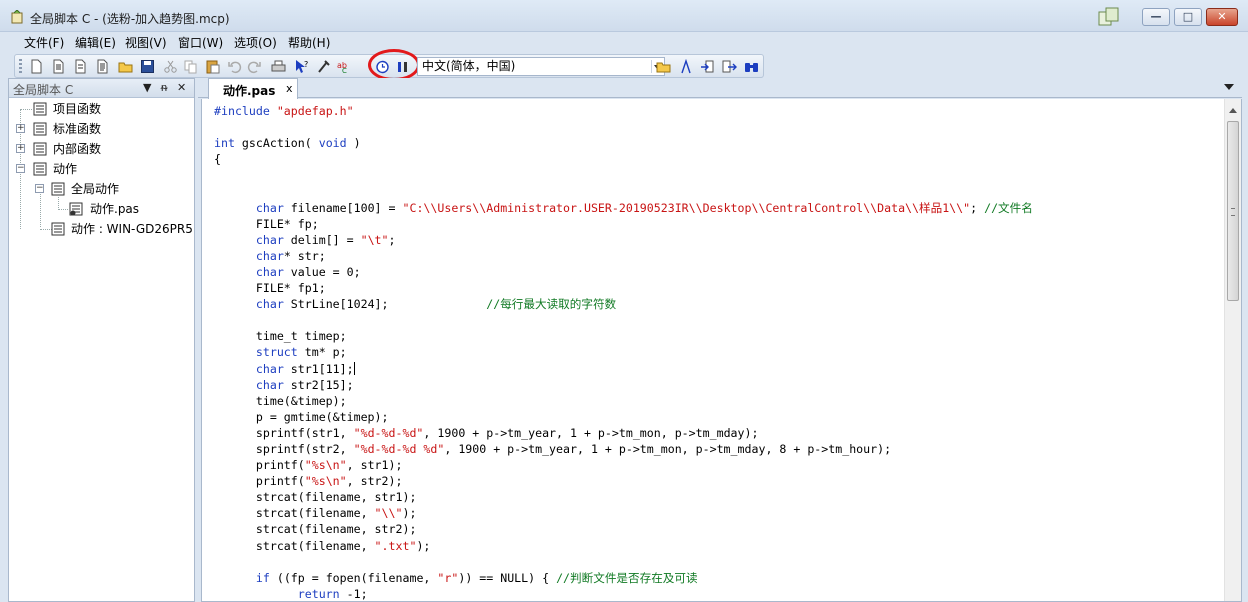  What do you see at coordinates (623, 272) in the screenshot?
I see `code-line: char value = 0;` at bounding box center [623, 272].